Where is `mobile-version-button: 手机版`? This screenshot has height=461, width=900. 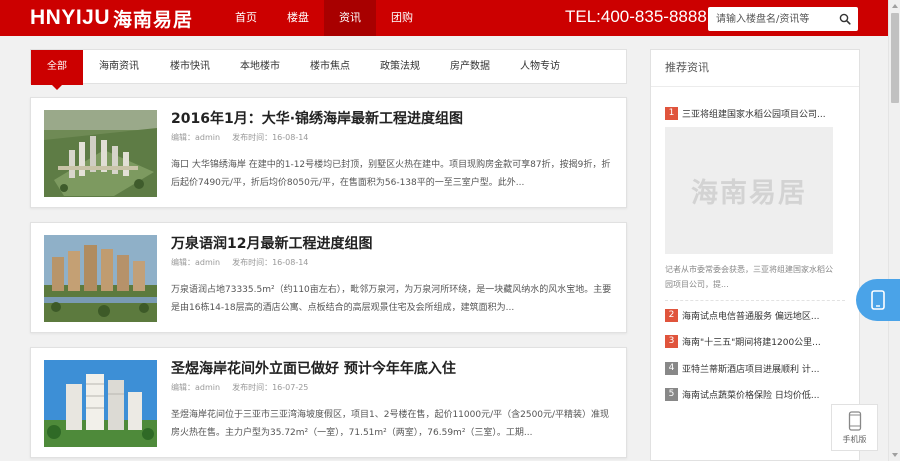 mobile-version-button: 手机版 is located at coordinates (854, 427).